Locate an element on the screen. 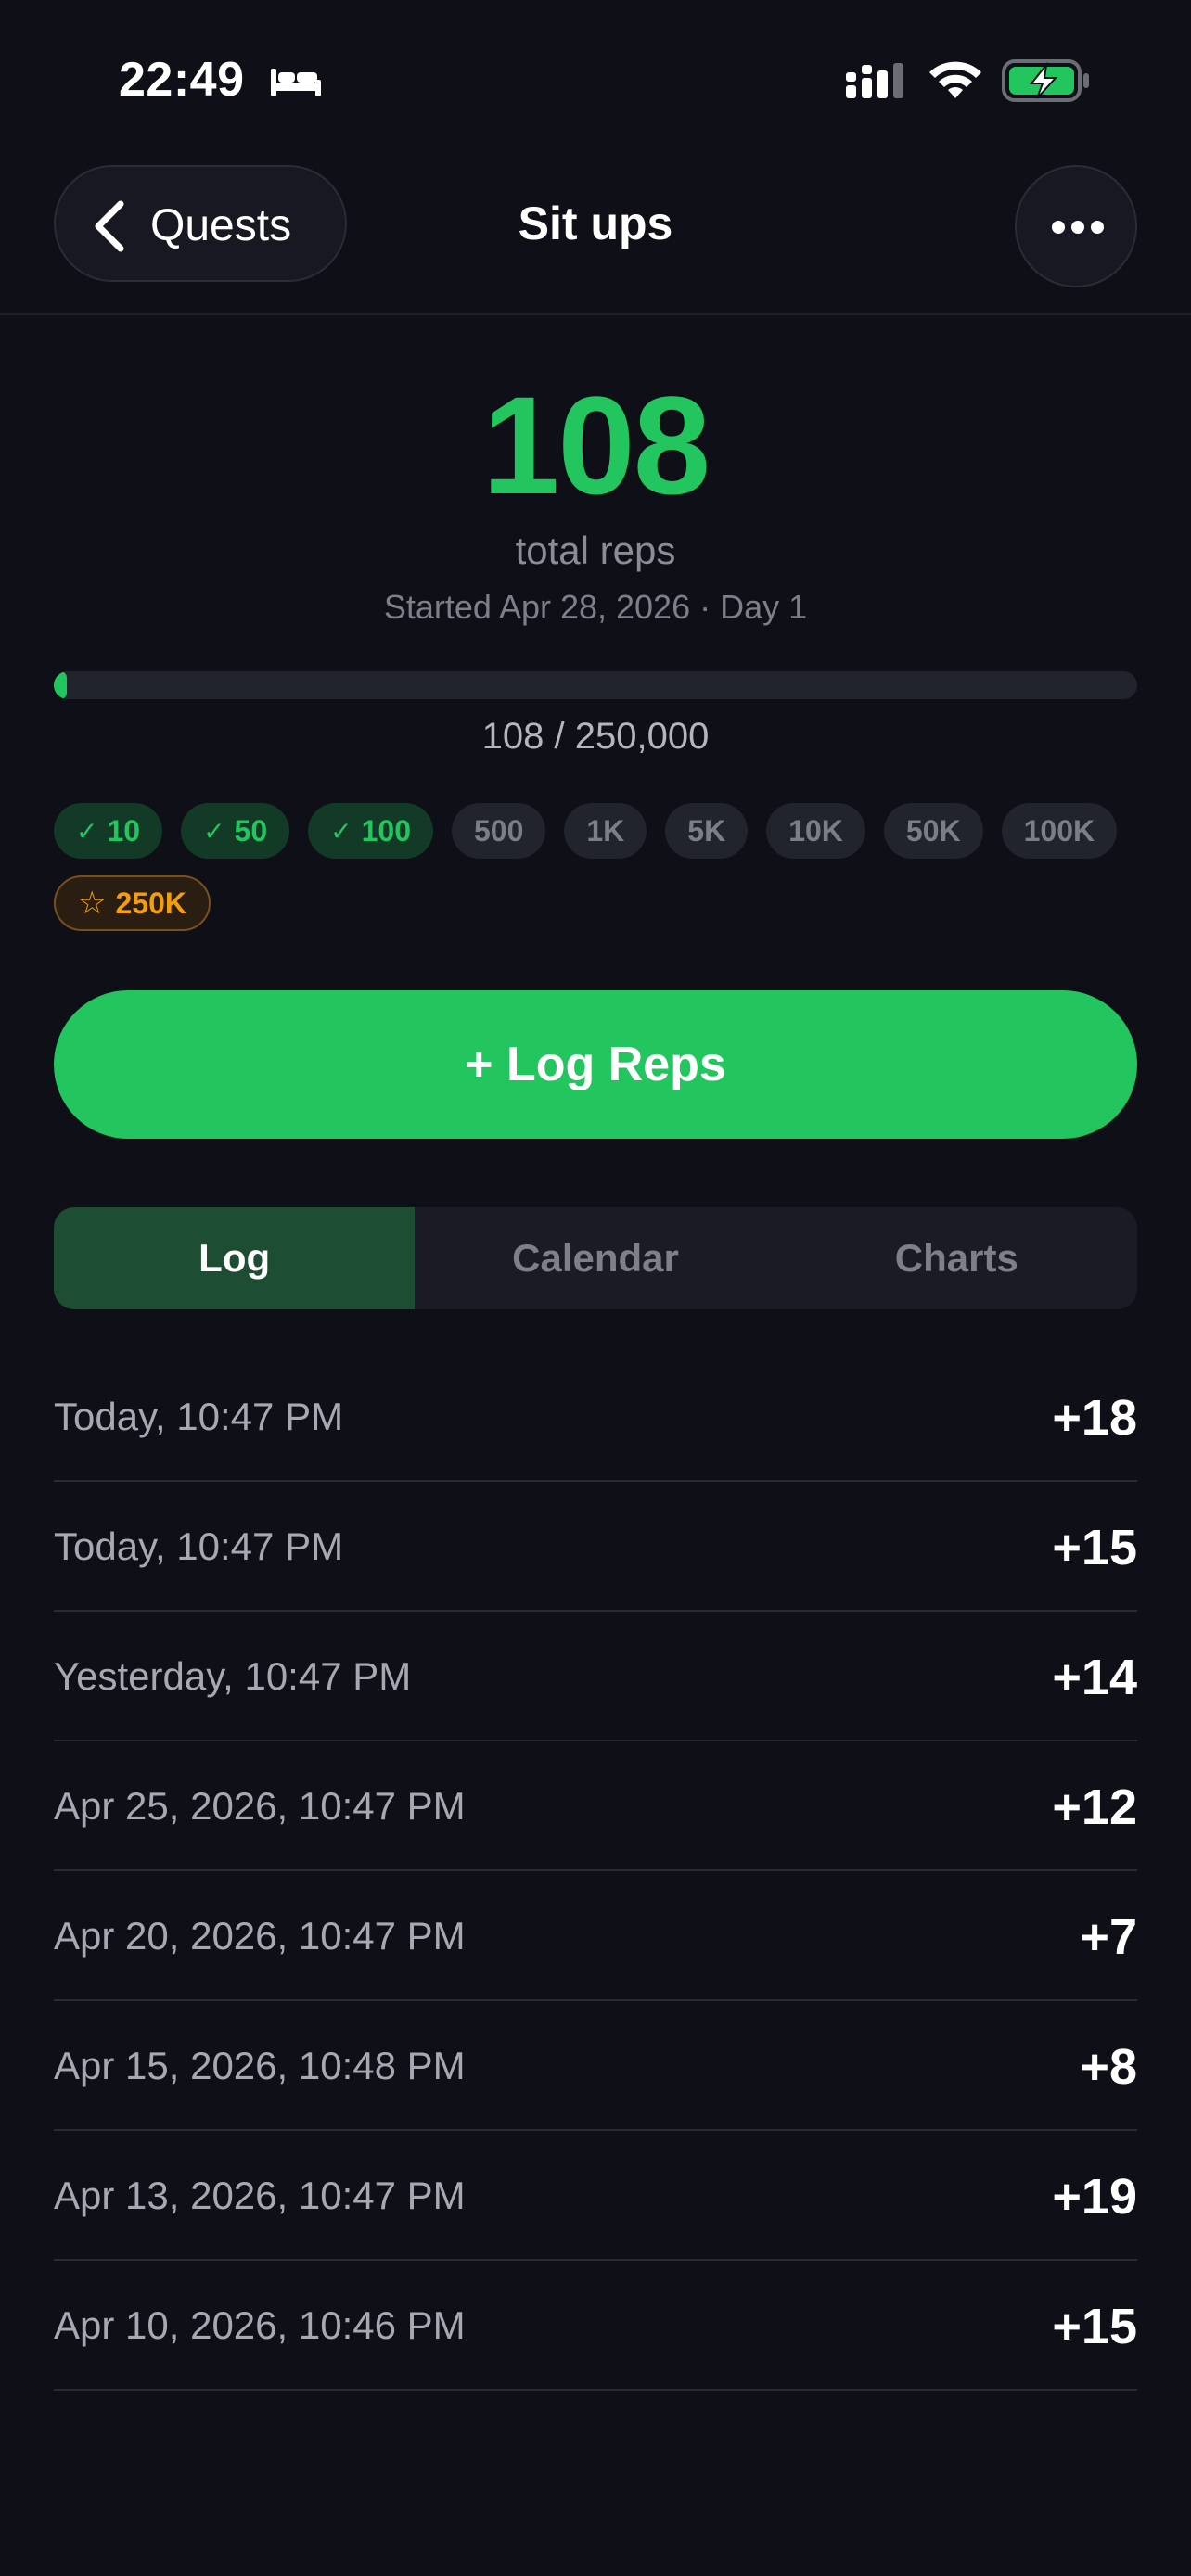 This screenshot has width=1191, height=2576. star-icon: ☆ is located at coordinates (92, 903).